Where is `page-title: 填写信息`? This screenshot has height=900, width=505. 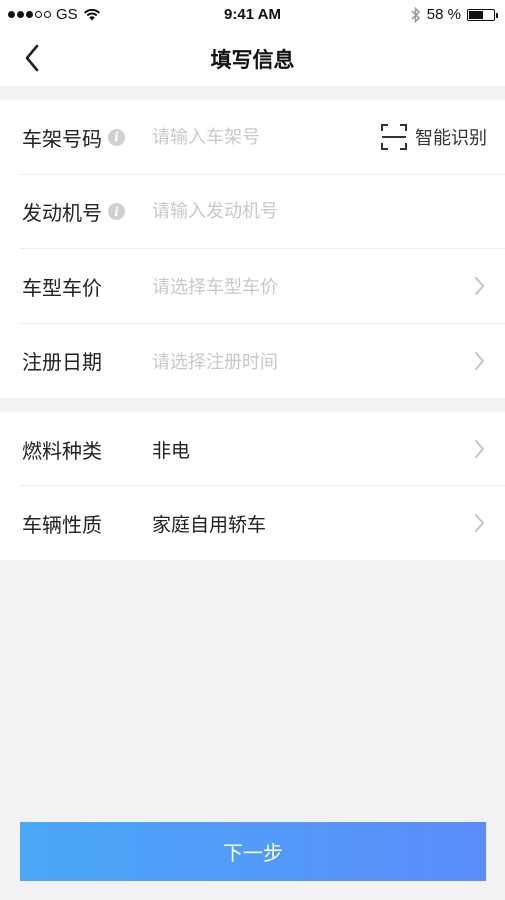 page-title: 填写信息 is located at coordinates (252, 60).